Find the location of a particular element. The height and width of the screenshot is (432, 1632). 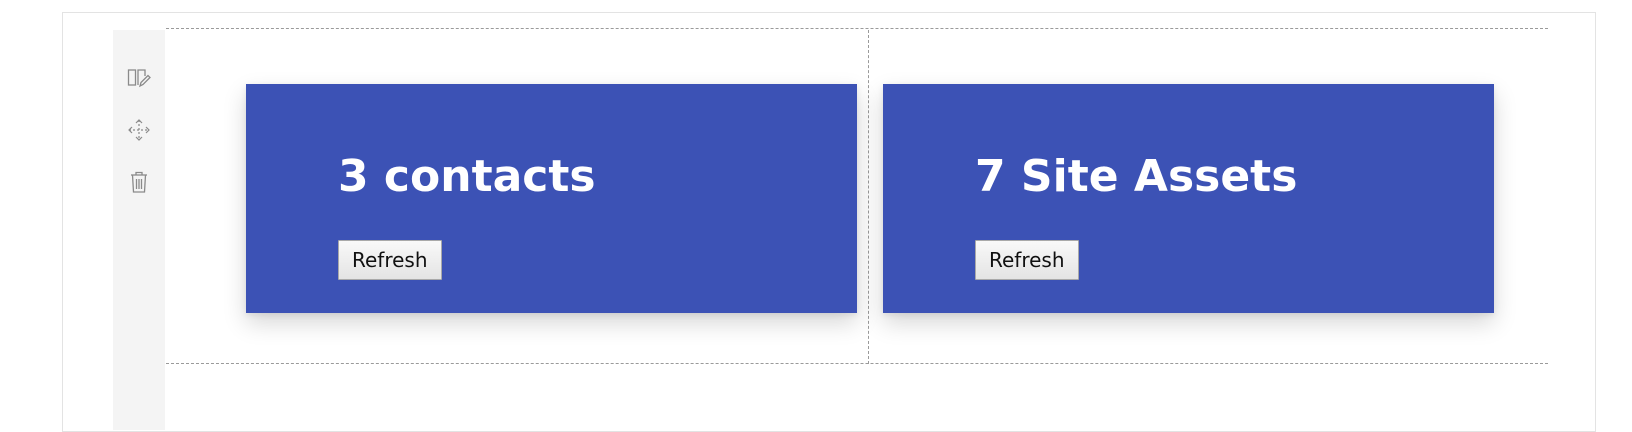

edit-webpart-button is located at coordinates (139, 78).